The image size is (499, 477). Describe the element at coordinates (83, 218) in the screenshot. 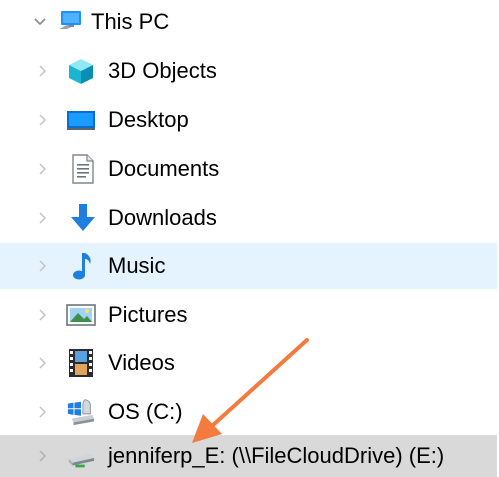

I see `downloads-icon` at that location.